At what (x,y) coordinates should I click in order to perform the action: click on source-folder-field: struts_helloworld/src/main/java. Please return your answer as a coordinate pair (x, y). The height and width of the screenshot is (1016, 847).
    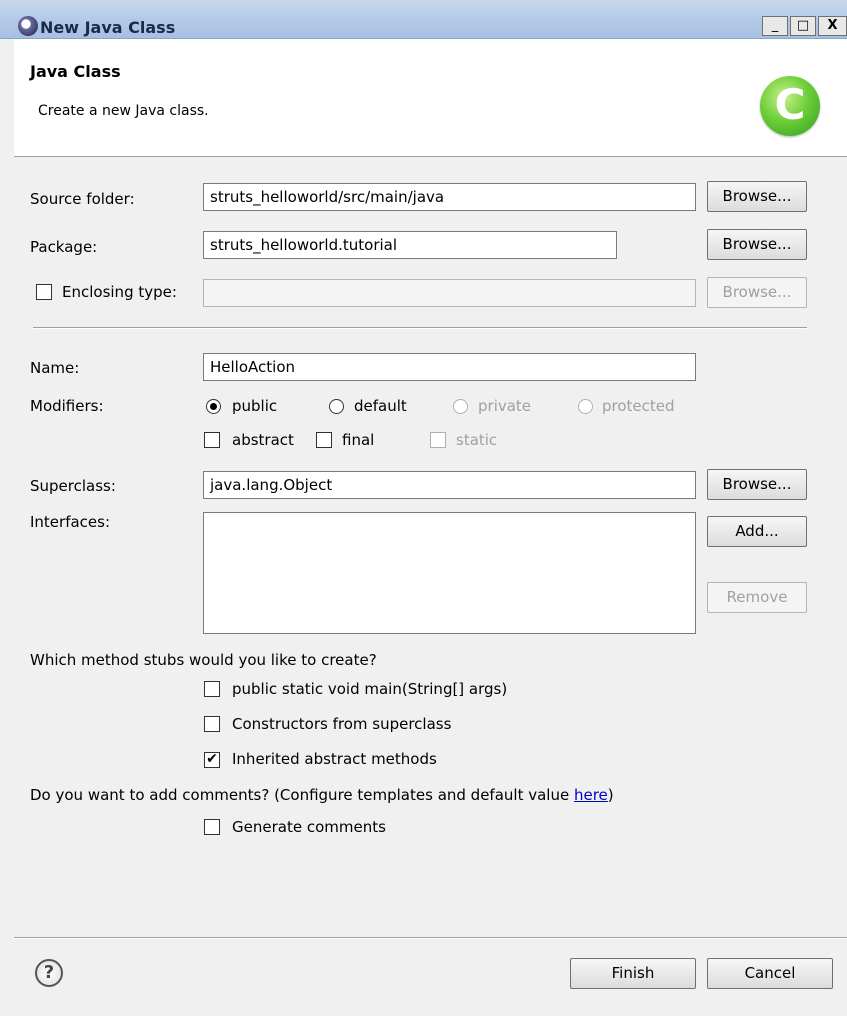
    Looking at the image, I should click on (449, 197).